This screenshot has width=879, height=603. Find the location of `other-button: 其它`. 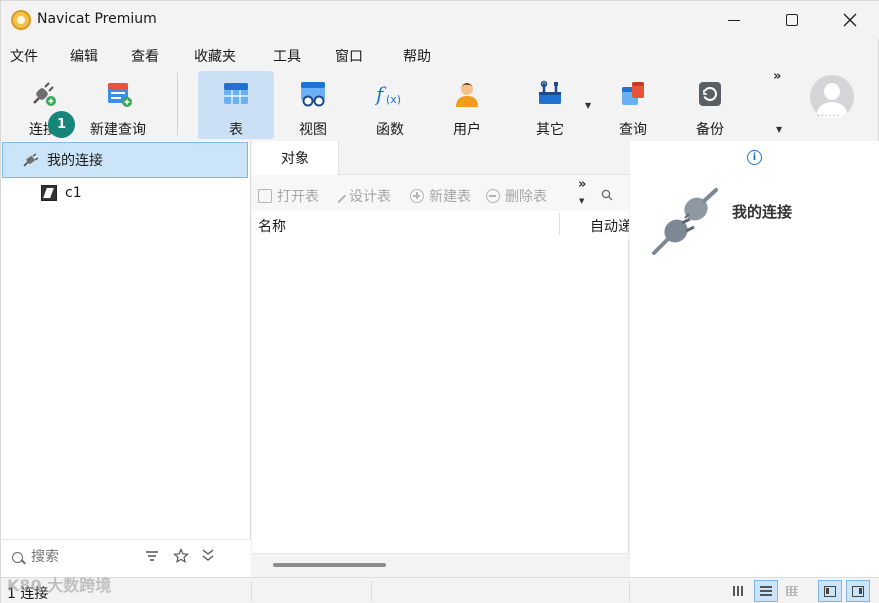

other-button: 其它 is located at coordinates (550, 105).